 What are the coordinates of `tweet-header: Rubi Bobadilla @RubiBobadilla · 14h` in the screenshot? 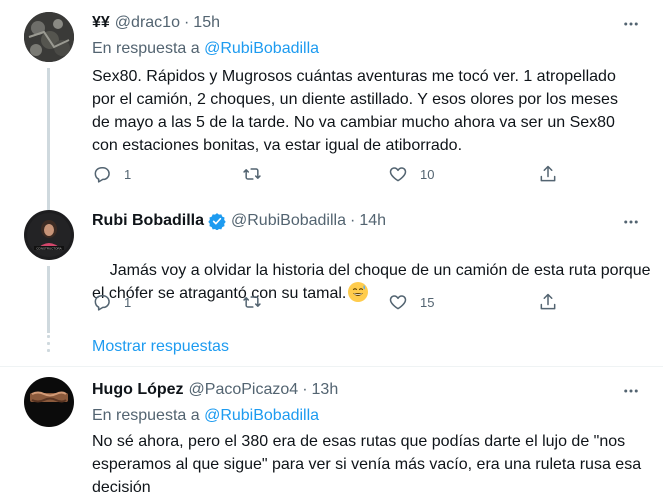 It's located at (239, 221).